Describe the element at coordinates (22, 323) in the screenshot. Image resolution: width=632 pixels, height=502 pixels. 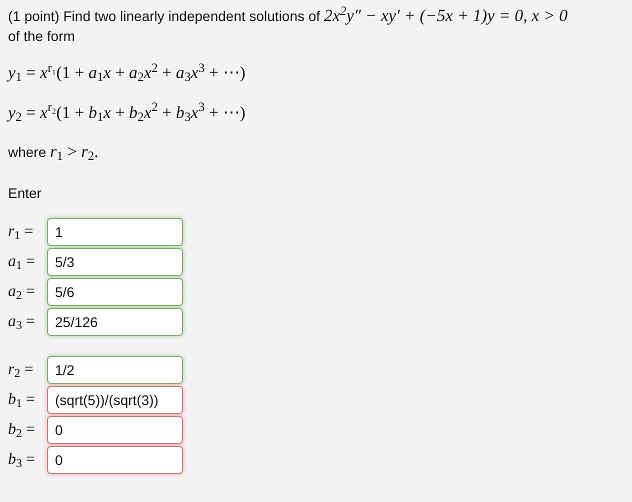
I see `variable-label: a$_{3}$ =` at that location.